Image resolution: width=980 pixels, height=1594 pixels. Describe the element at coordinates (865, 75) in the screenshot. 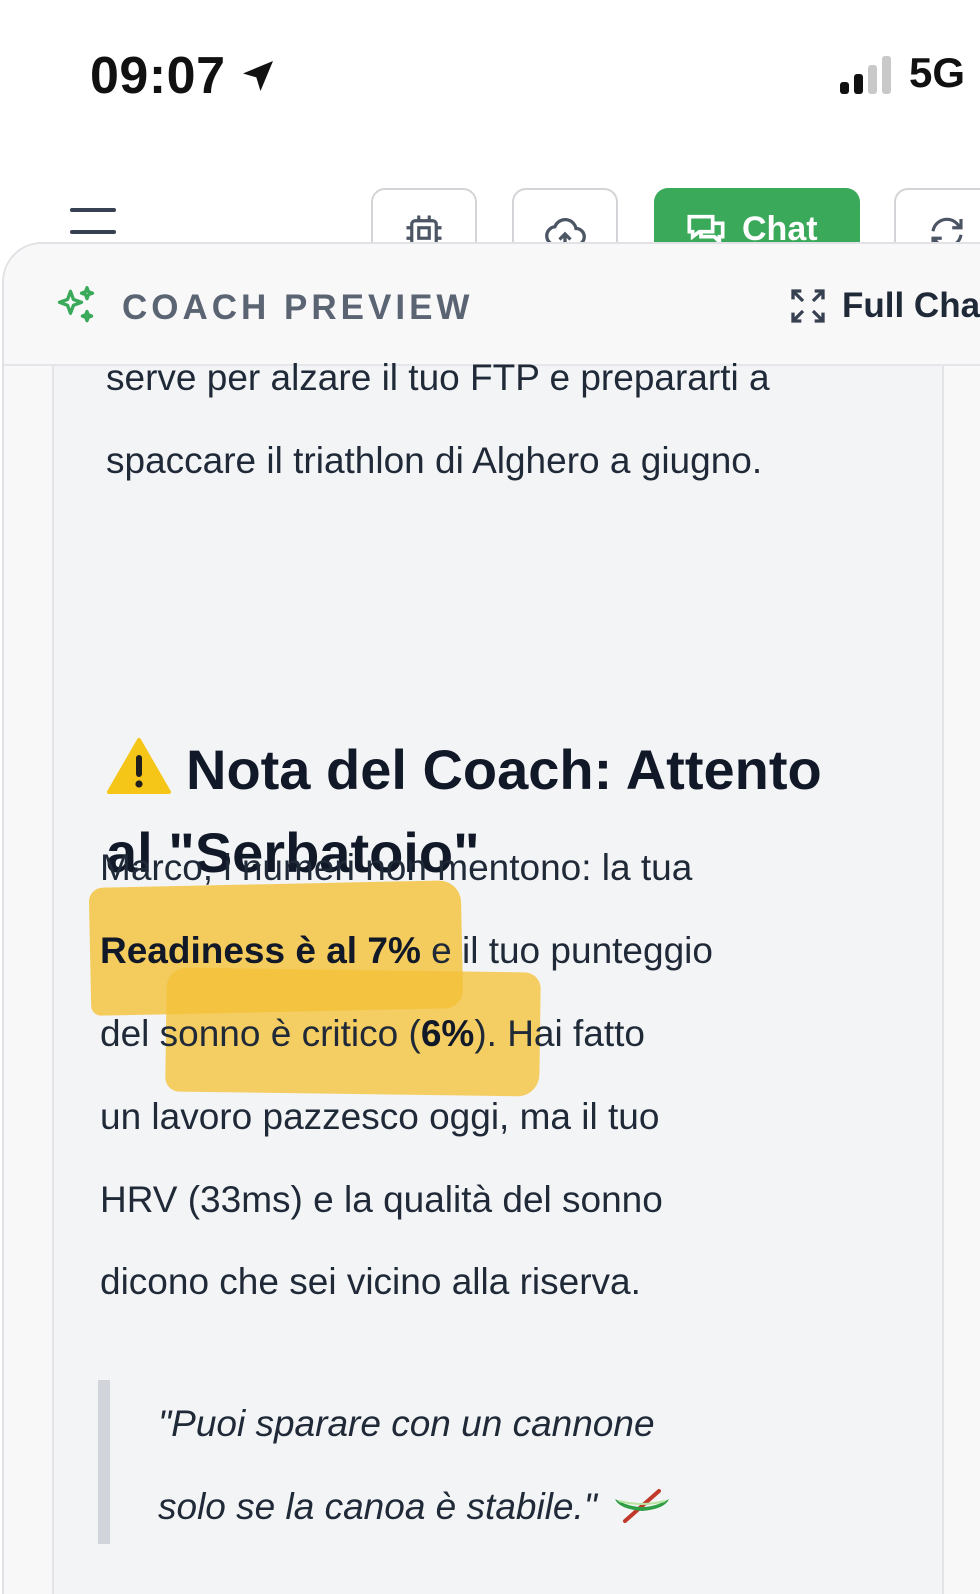

I see `signal-icon` at that location.